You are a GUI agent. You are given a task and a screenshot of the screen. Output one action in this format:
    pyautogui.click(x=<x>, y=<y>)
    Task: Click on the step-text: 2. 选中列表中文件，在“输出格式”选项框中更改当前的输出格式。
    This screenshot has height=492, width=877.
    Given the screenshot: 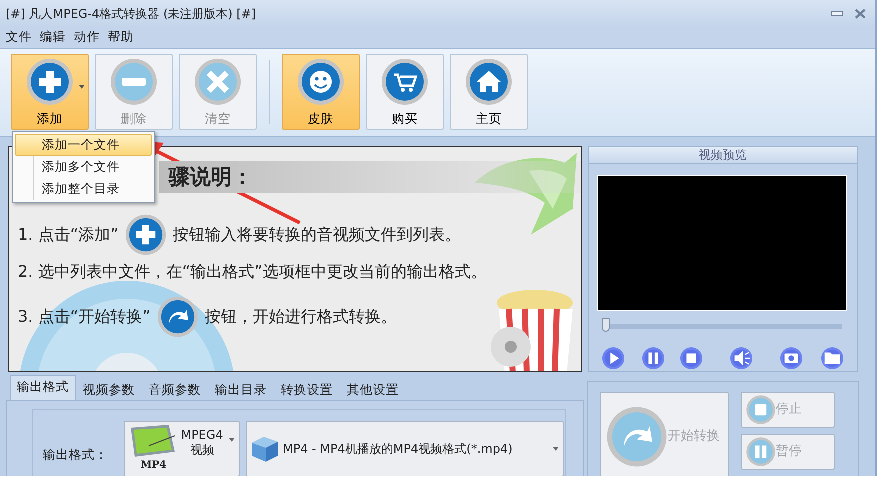 What is the action you would take?
    pyautogui.click(x=252, y=272)
    